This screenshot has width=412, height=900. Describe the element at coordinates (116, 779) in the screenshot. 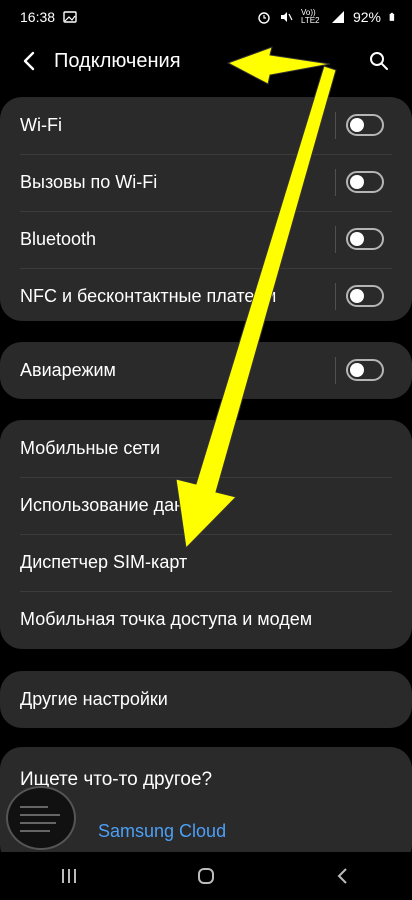

I see `suggest-title: Ищете что-то другое?` at that location.